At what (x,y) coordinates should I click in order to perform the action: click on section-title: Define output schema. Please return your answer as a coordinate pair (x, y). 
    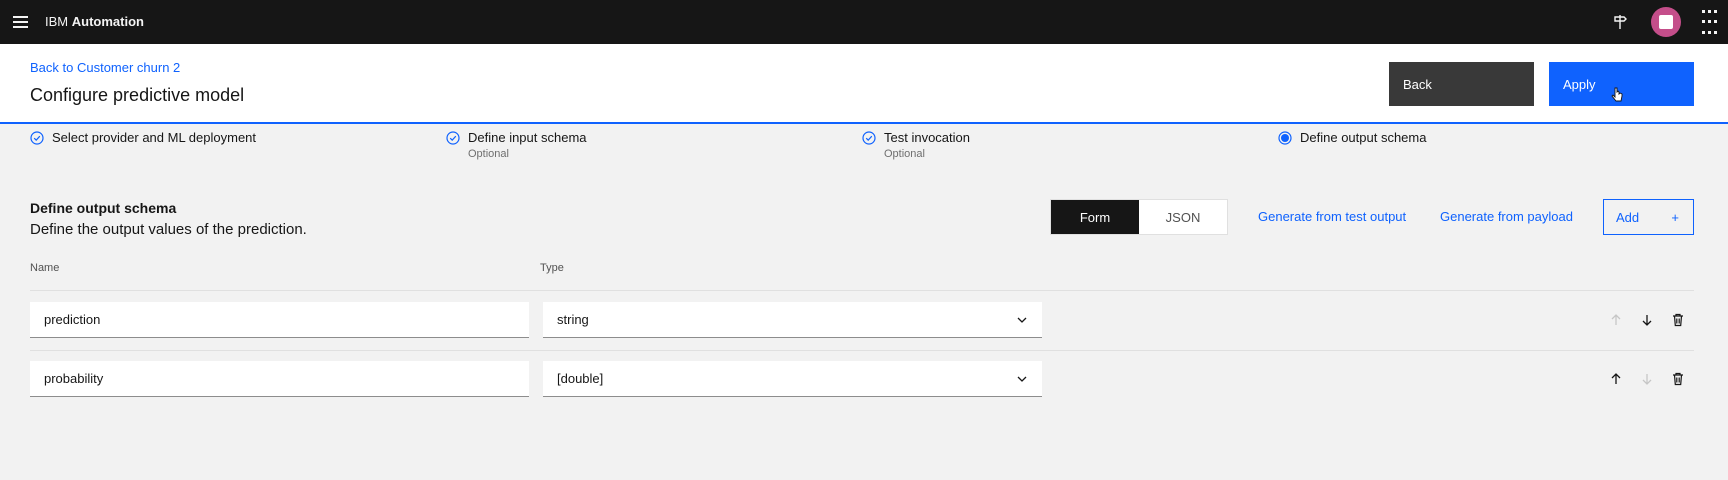
    Looking at the image, I should click on (103, 208).